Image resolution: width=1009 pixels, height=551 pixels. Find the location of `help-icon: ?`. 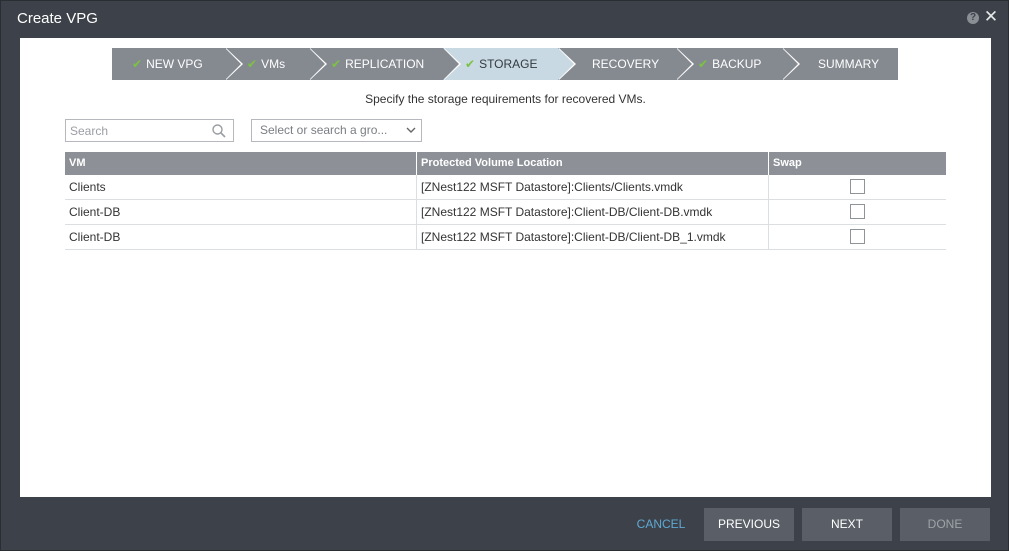

help-icon: ? is located at coordinates (973, 18).